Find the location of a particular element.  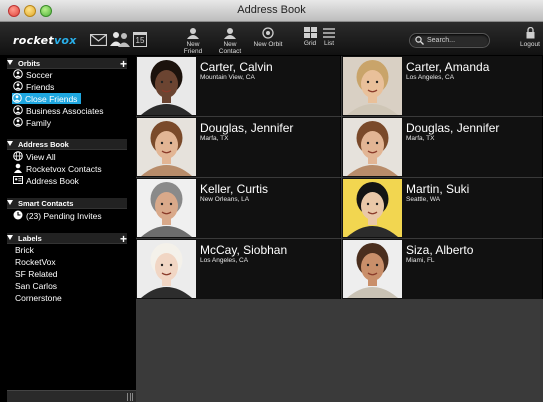

title-bar: Address Book is located at coordinates (271, 11).